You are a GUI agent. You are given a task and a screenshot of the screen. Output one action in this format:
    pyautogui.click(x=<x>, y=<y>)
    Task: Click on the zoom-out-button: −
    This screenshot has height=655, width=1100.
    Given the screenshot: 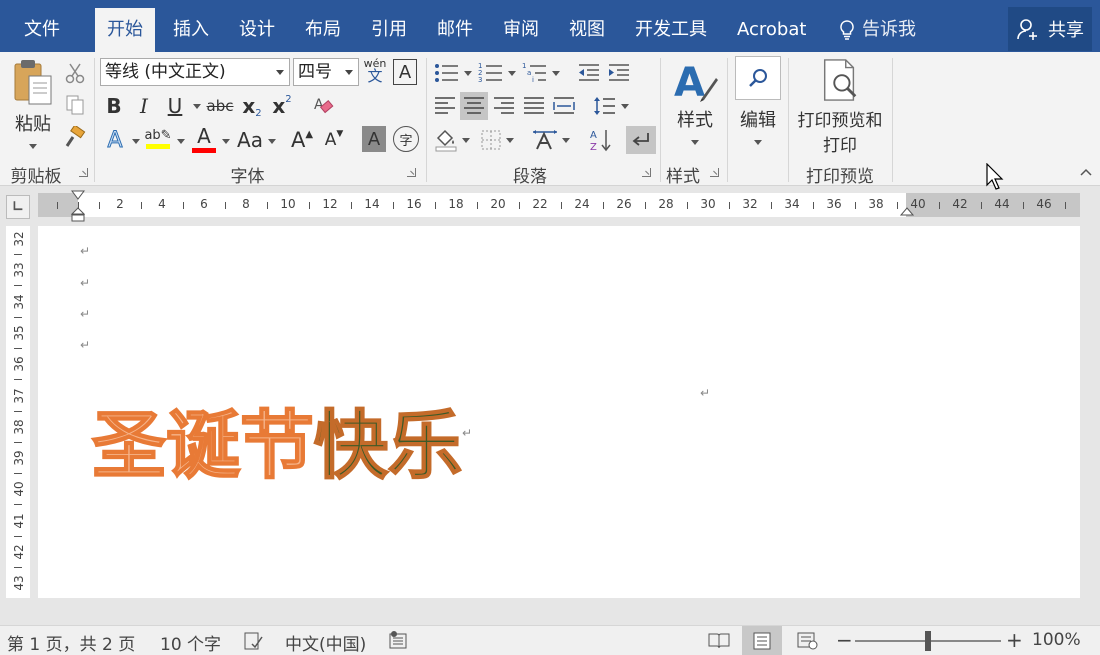 What is the action you would take?
    pyautogui.click(x=844, y=640)
    